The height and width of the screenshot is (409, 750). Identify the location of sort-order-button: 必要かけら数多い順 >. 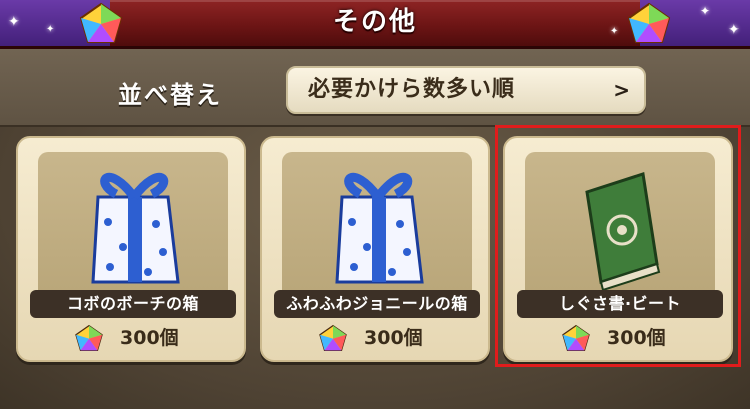
(466, 90).